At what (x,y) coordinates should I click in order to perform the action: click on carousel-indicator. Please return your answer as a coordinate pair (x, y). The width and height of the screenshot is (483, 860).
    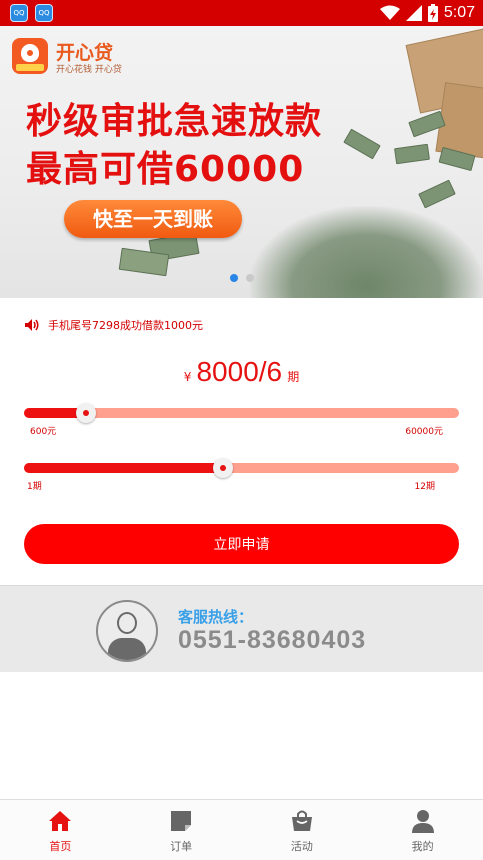
    Looking at the image, I should click on (242, 278).